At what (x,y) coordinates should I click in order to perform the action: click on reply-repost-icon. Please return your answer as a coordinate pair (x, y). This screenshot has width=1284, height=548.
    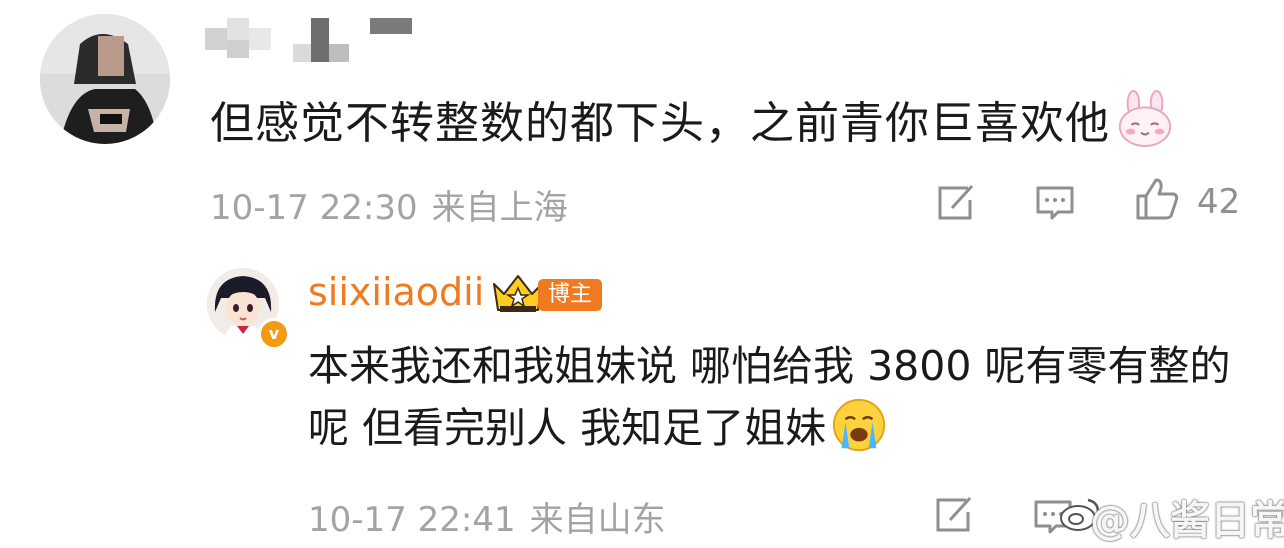
    Looking at the image, I should click on (953, 515).